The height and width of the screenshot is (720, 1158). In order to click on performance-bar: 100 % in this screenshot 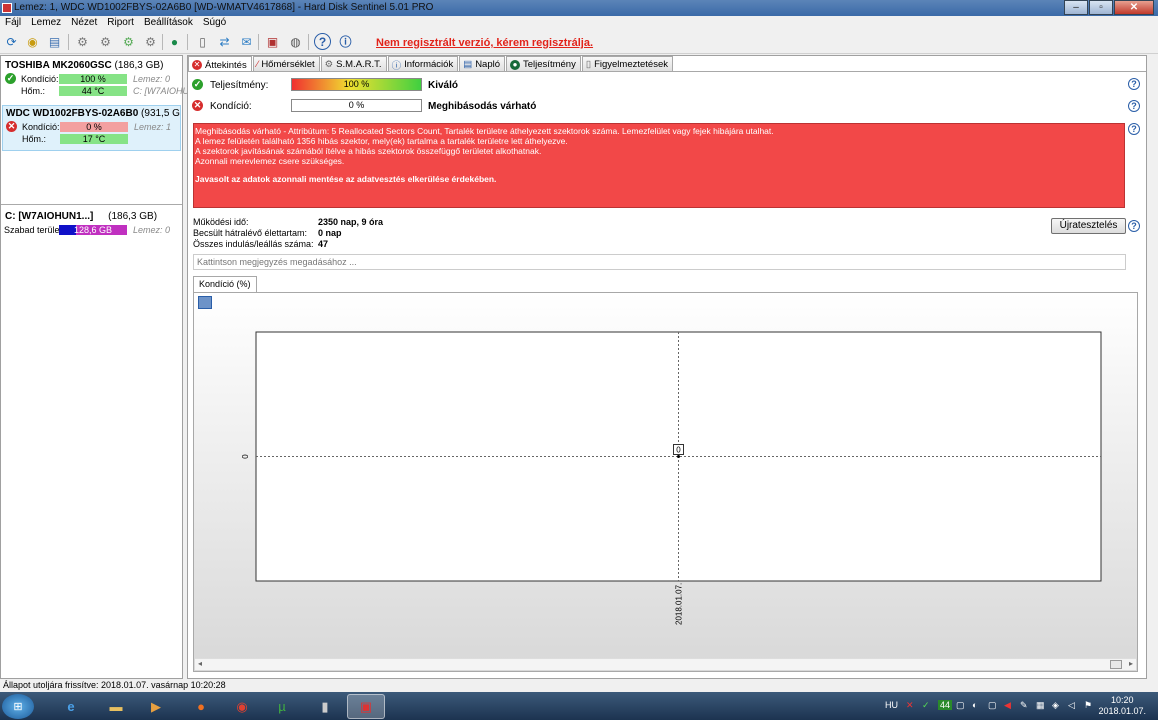, I will do `click(356, 84)`.